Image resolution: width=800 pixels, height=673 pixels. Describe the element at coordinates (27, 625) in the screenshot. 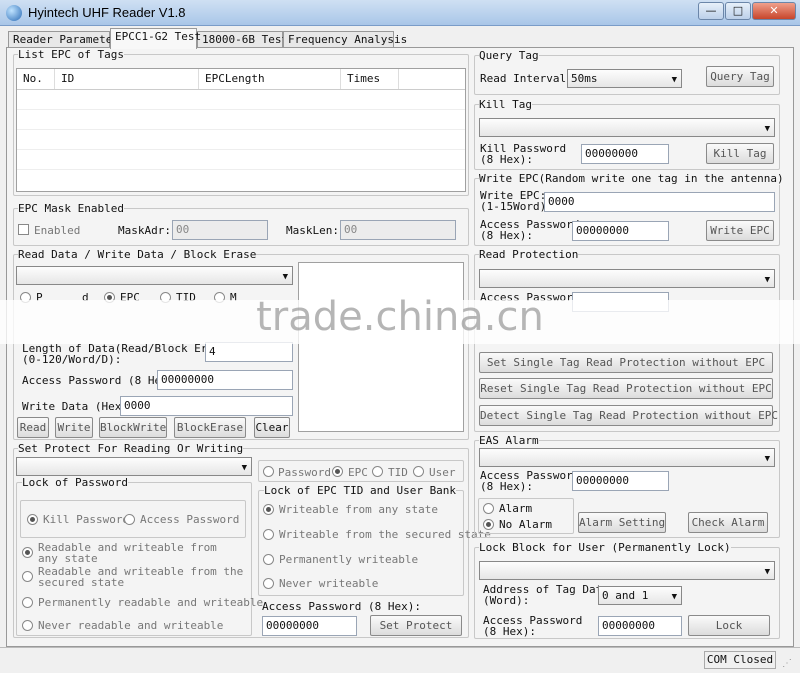

I see `pwd-opt4-radio` at that location.